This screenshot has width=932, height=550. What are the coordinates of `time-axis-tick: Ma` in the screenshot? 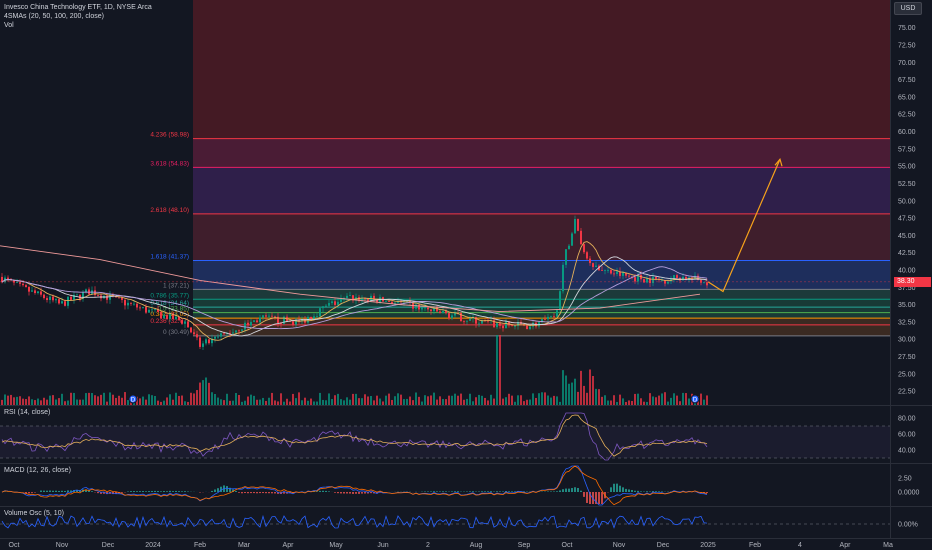 It's located at (888, 545).